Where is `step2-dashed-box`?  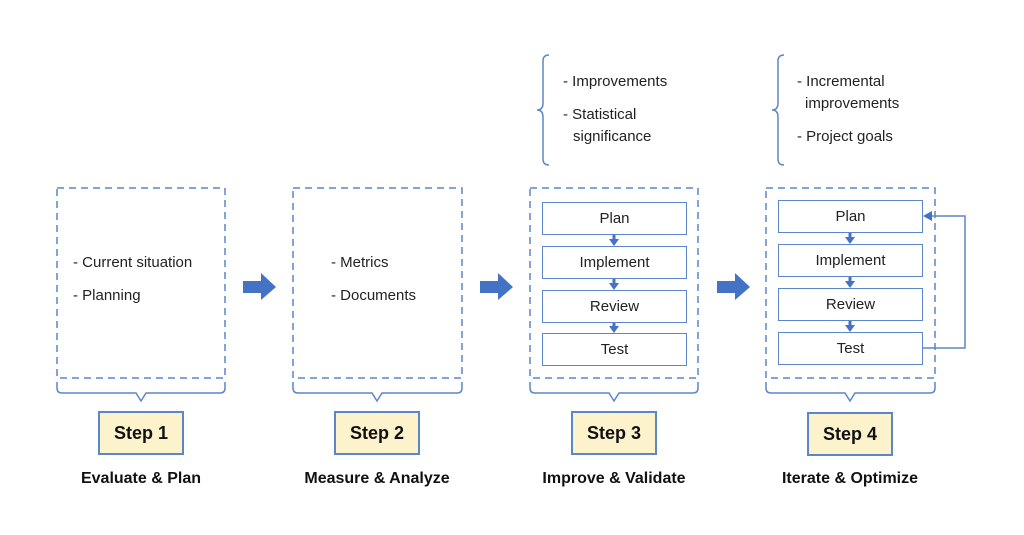
step2-dashed-box is located at coordinates (377, 283).